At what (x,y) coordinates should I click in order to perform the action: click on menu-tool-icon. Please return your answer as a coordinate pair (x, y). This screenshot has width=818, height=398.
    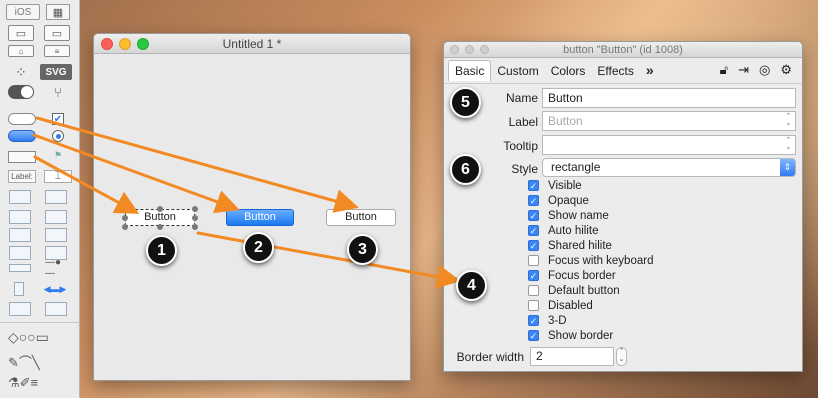
    Looking at the image, I should click on (20, 235).